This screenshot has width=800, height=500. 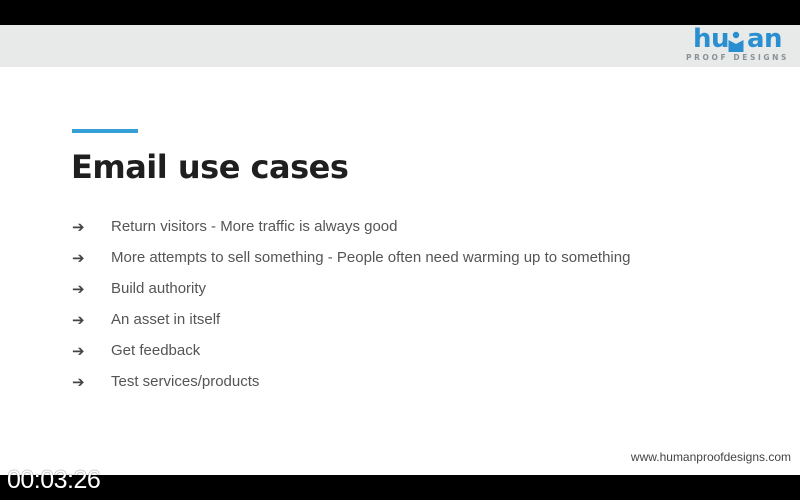 What do you see at coordinates (351, 288) in the screenshot?
I see `bullet-item: ➔ Build authority` at bounding box center [351, 288].